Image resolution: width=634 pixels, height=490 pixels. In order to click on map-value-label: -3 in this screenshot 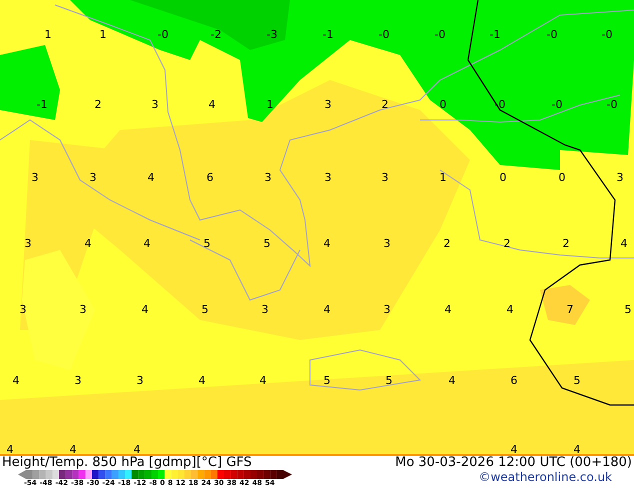, I will do `click(272, 34)`.